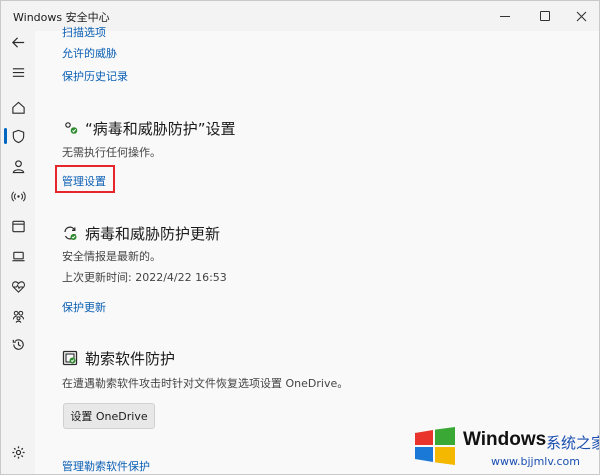  I want to click on close-button, so click(580, 16).